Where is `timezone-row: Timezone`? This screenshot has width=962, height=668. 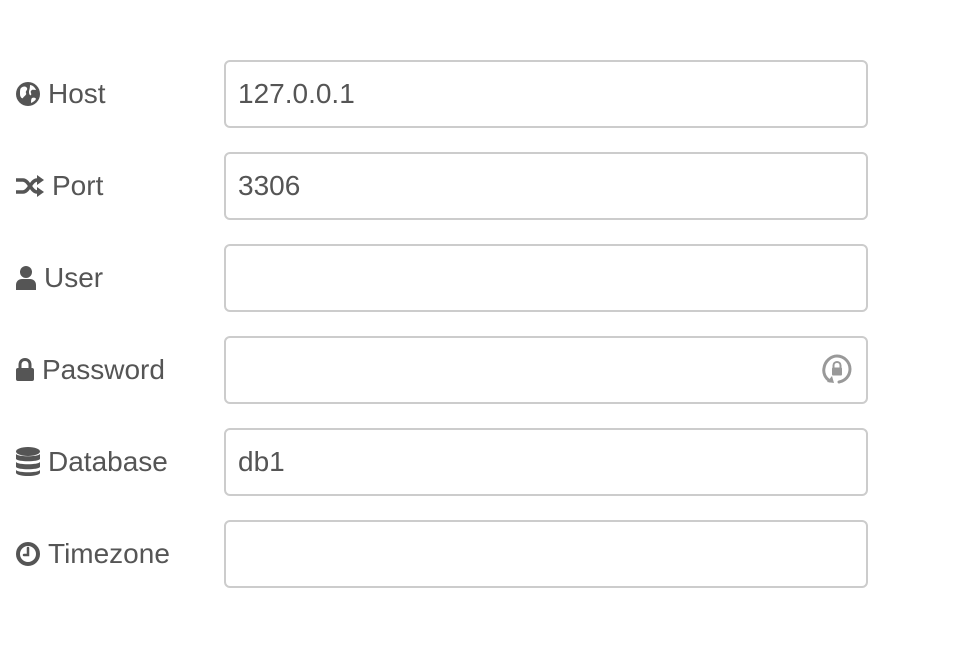 timezone-row: Timezone is located at coordinates (481, 554).